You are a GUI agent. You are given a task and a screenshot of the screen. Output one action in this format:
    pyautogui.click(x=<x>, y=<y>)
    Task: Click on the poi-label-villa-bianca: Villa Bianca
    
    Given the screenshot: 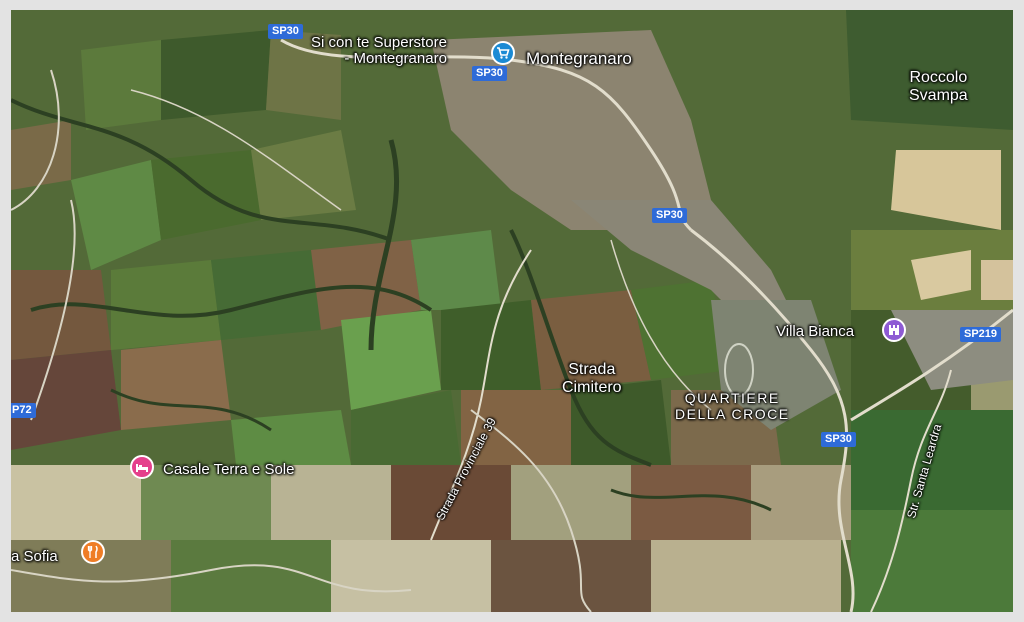 What is the action you would take?
    pyautogui.click(x=815, y=332)
    